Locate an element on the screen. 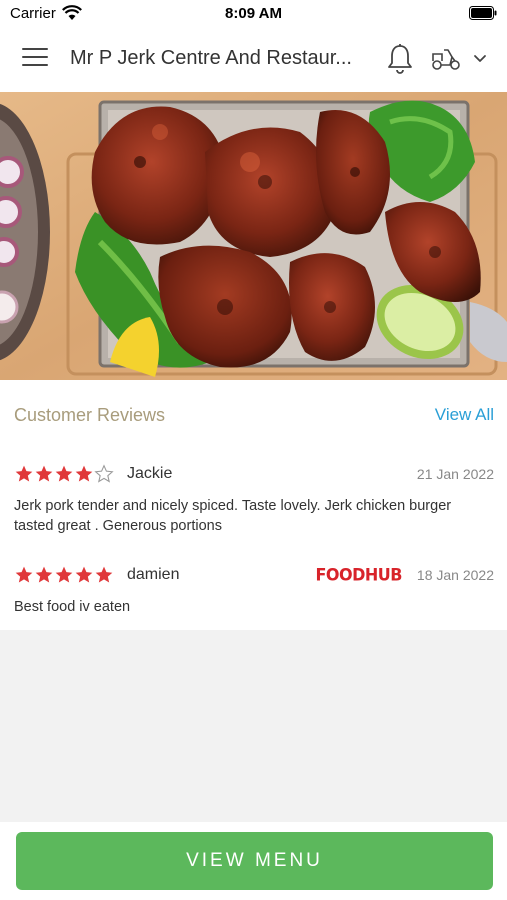 The height and width of the screenshot is (900, 507). bell-icon is located at coordinates (400, 59).